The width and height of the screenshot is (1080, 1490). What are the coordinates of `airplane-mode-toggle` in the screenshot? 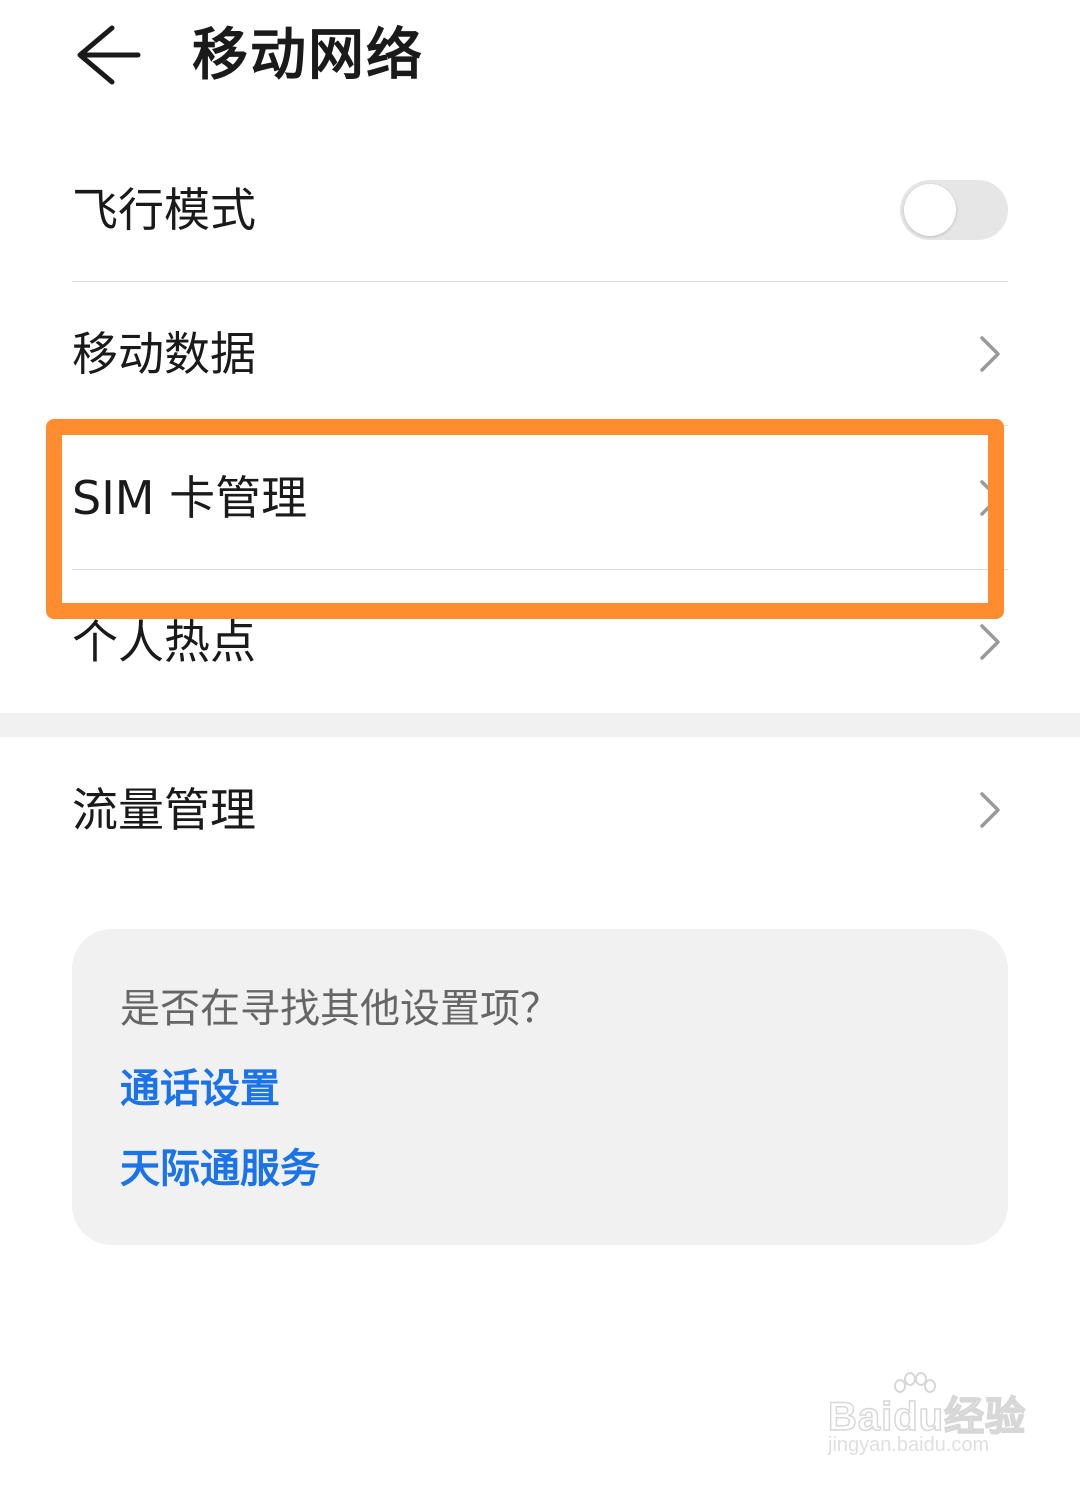 It's located at (954, 210).